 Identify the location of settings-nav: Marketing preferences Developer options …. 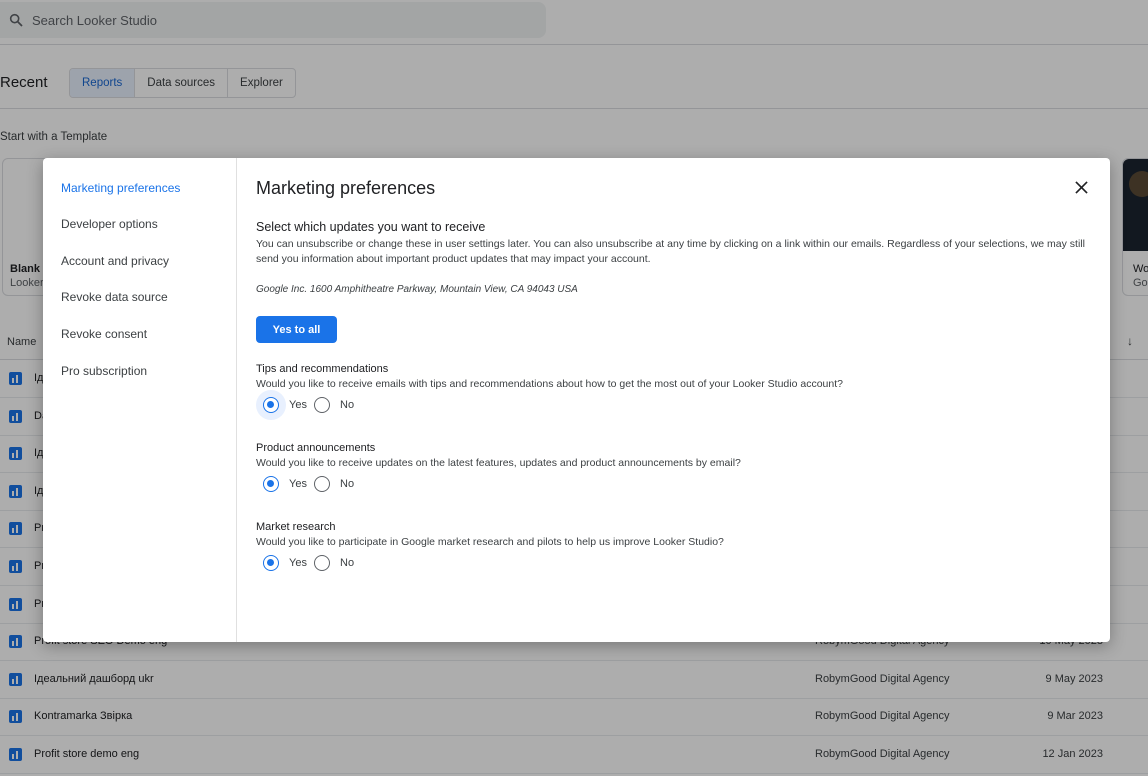
(140, 400).